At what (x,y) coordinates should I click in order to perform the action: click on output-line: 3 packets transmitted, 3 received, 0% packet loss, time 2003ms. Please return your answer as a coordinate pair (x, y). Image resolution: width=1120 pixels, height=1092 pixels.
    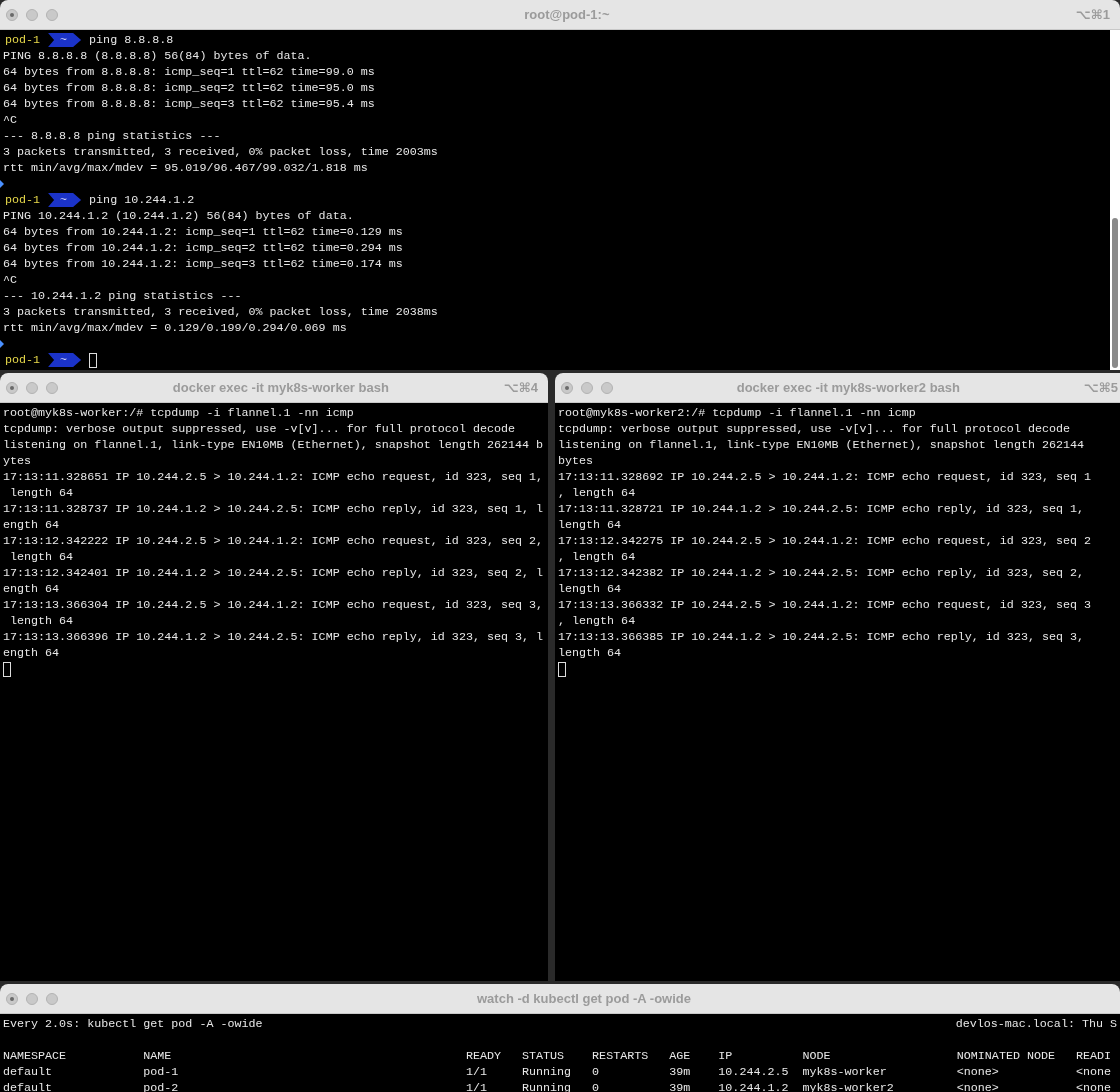
    Looking at the image, I should click on (220, 152).